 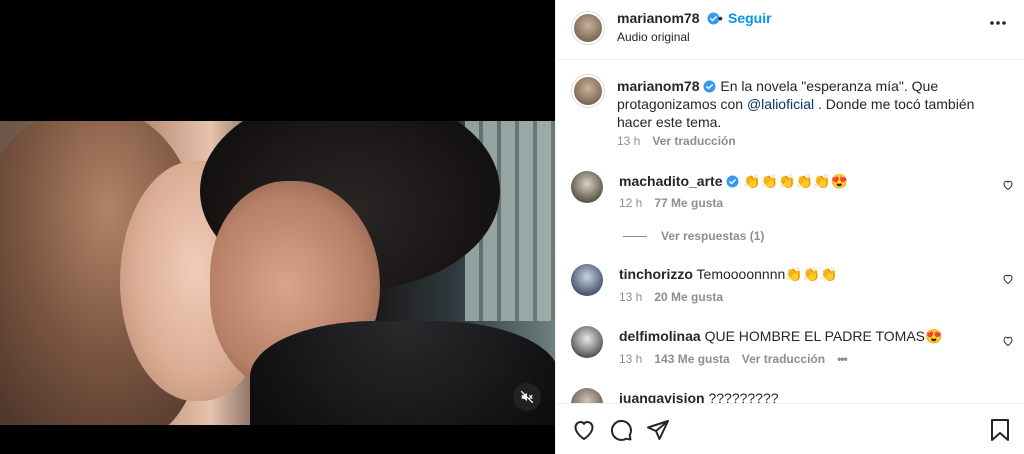 I want to click on author-avatar, so click(x=588, y=28).